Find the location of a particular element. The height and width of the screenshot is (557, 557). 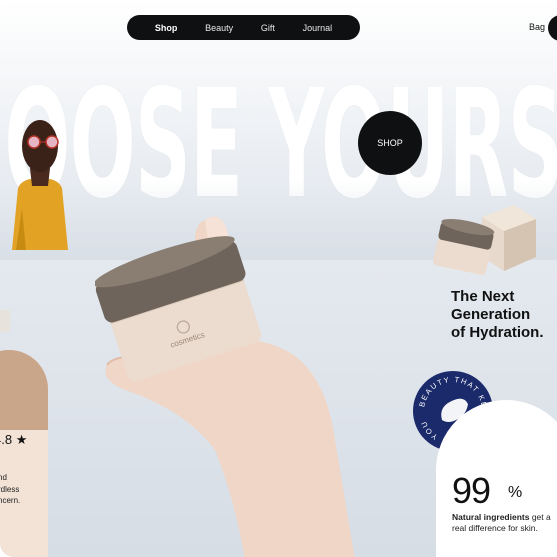

rating: 4.8 ★ is located at coordinates (13, 440).